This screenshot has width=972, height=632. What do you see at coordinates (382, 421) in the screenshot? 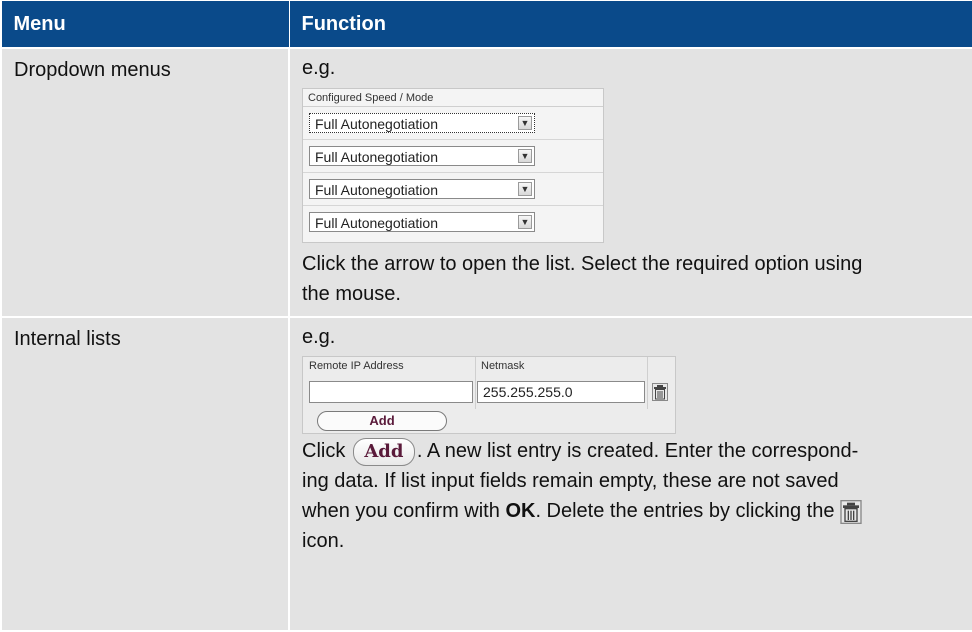
I see `add-button: Add` at bounding box center [382, 421].